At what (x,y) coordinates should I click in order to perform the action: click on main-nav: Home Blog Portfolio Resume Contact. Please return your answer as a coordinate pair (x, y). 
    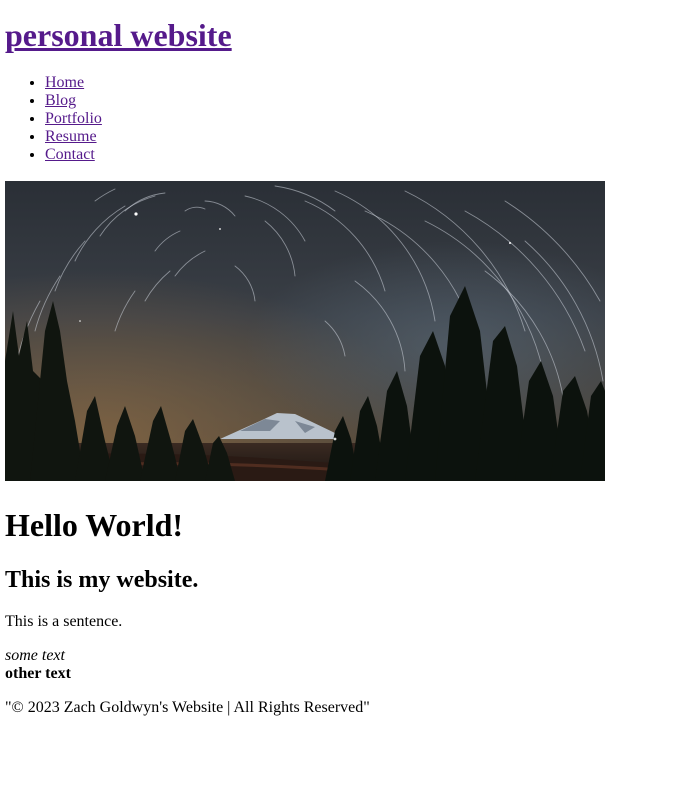
    Looking at the image, I should click on (53, 119).